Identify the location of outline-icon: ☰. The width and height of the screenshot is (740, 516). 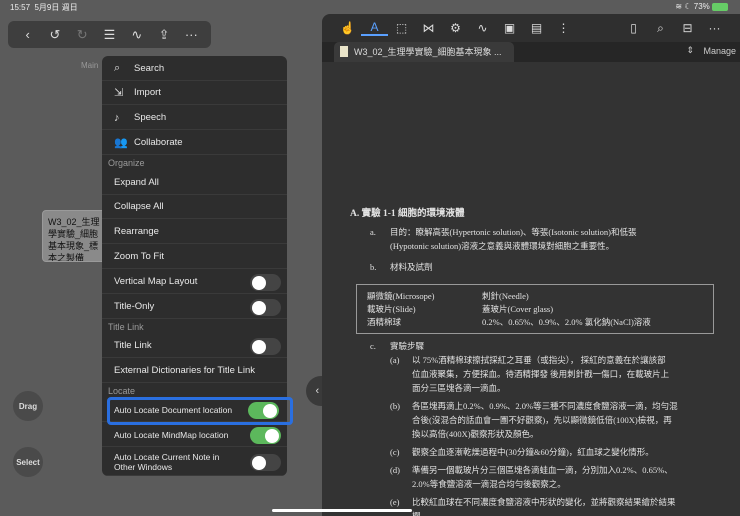
(109, 35).